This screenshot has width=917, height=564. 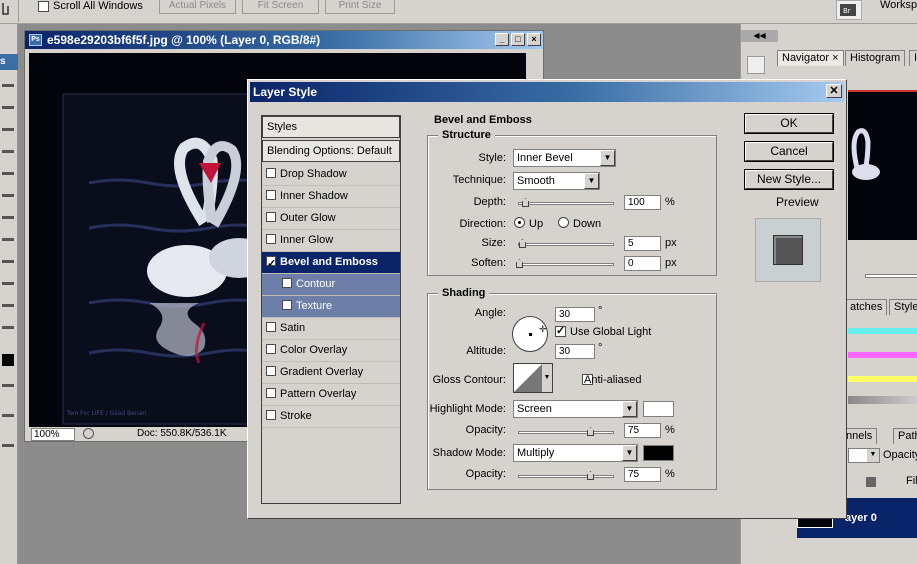 I want to click on tab-paths: Path, so click(x=905, y=436).